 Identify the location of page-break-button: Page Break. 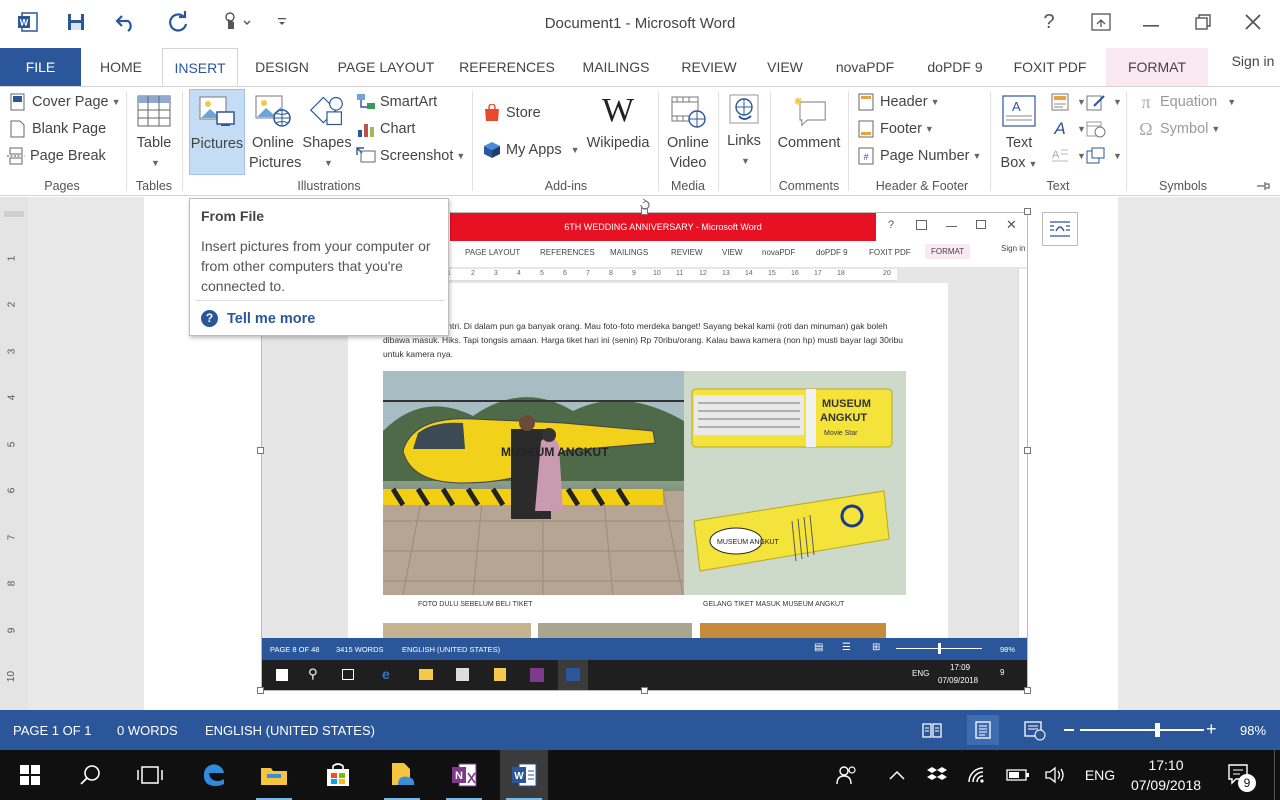
(56, 156).